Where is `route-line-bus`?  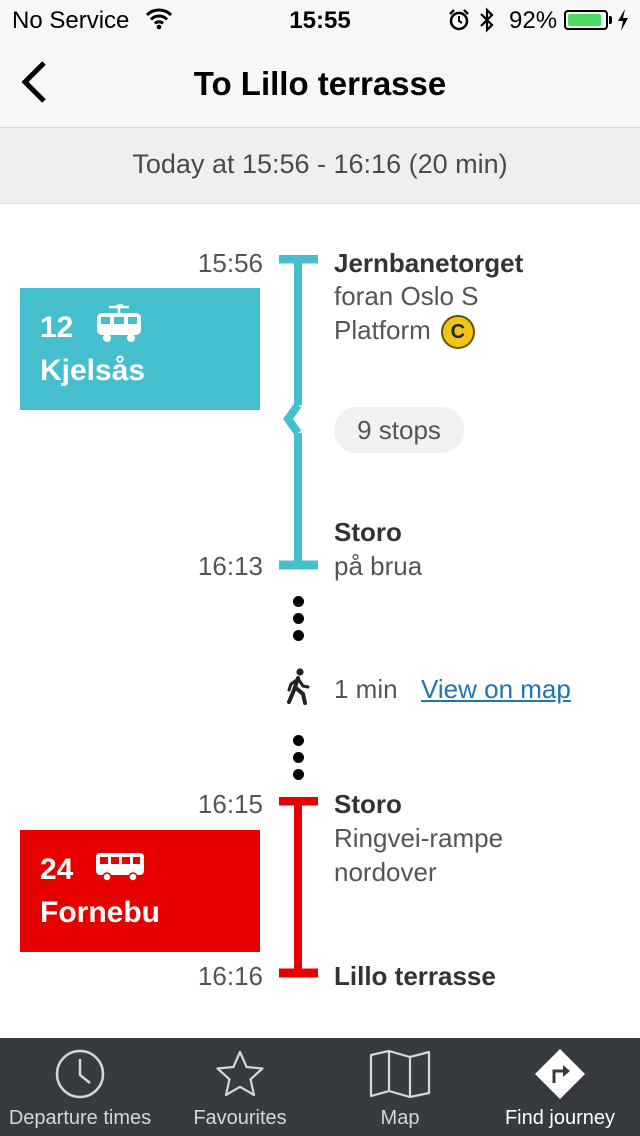 route-line-bus is located at coordinates (298, 887).